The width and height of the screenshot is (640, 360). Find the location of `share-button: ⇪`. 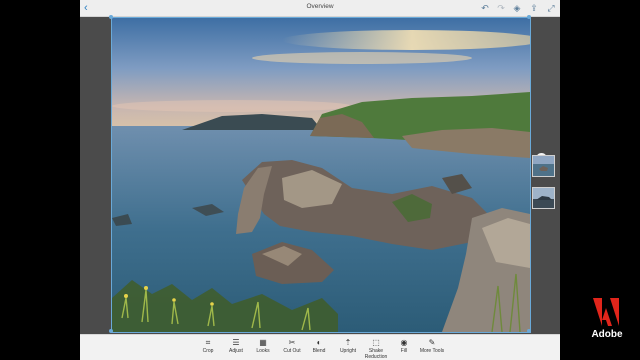

share-button: ⇪ is located at coordinates (534, 8).